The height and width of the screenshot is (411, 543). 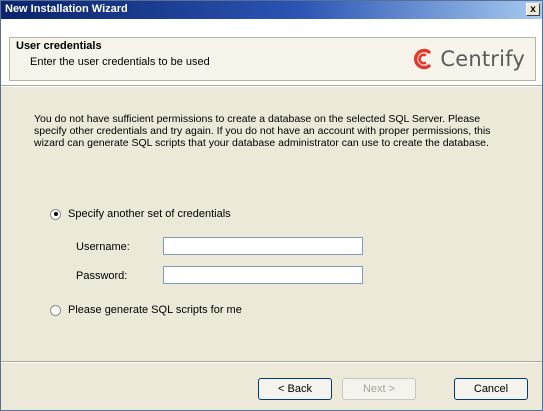 What do you see at coordinates (271, 362) in the screenshot?
I see `footer-separator` at bounding box center [271, 362].